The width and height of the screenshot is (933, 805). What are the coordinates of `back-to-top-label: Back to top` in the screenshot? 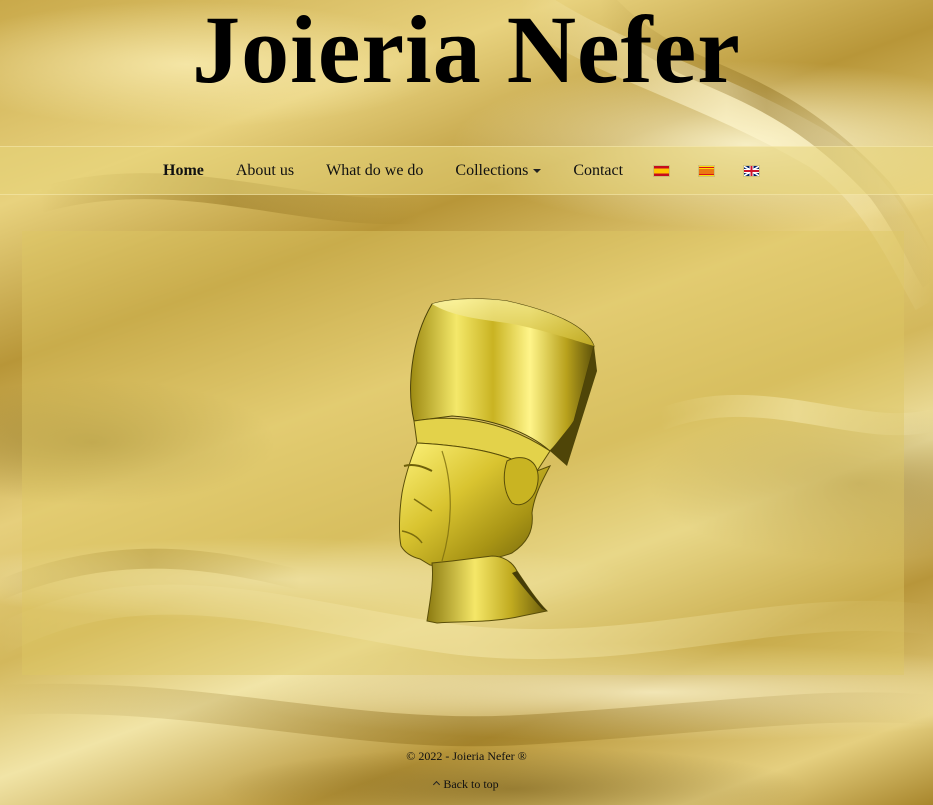 It's located at (471, 784).